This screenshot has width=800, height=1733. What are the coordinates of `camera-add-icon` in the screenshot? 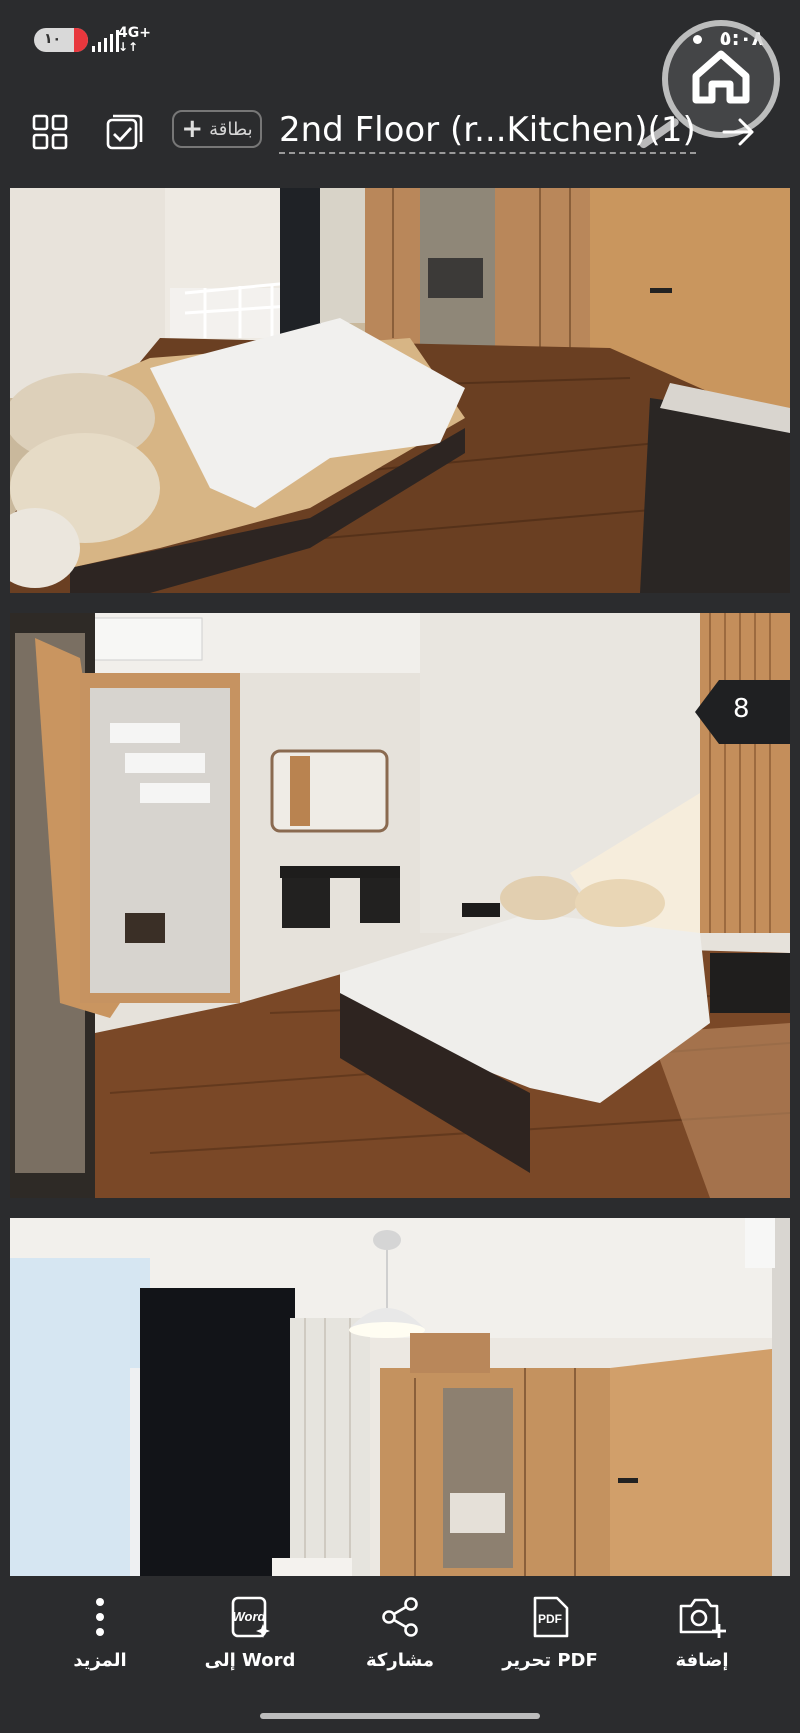 It's located at (702, 1618).